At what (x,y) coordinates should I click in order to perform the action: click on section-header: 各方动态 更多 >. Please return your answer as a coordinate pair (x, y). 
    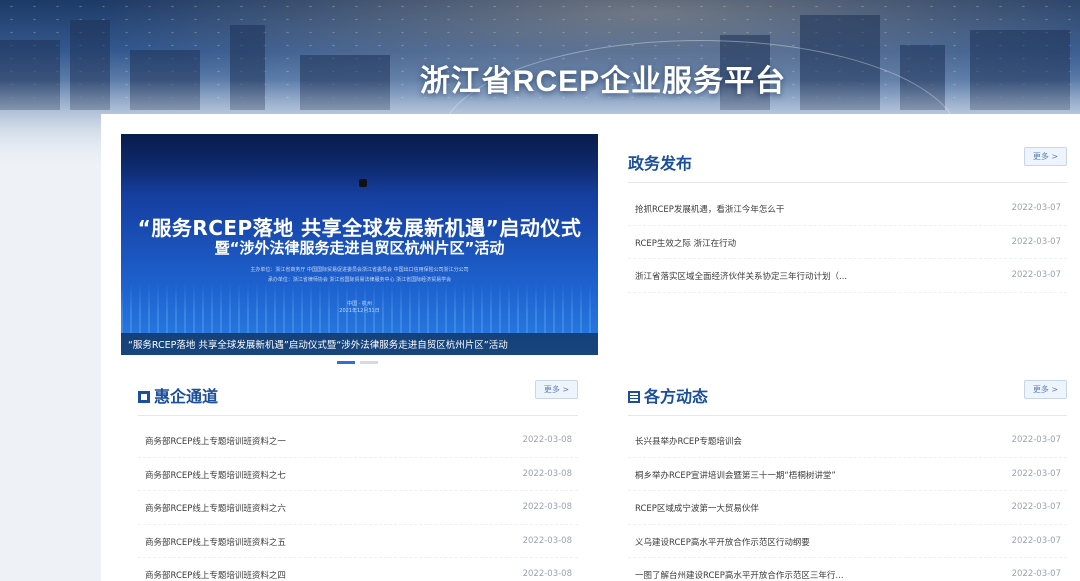
    Looking at the image, I should click on (847, 398).